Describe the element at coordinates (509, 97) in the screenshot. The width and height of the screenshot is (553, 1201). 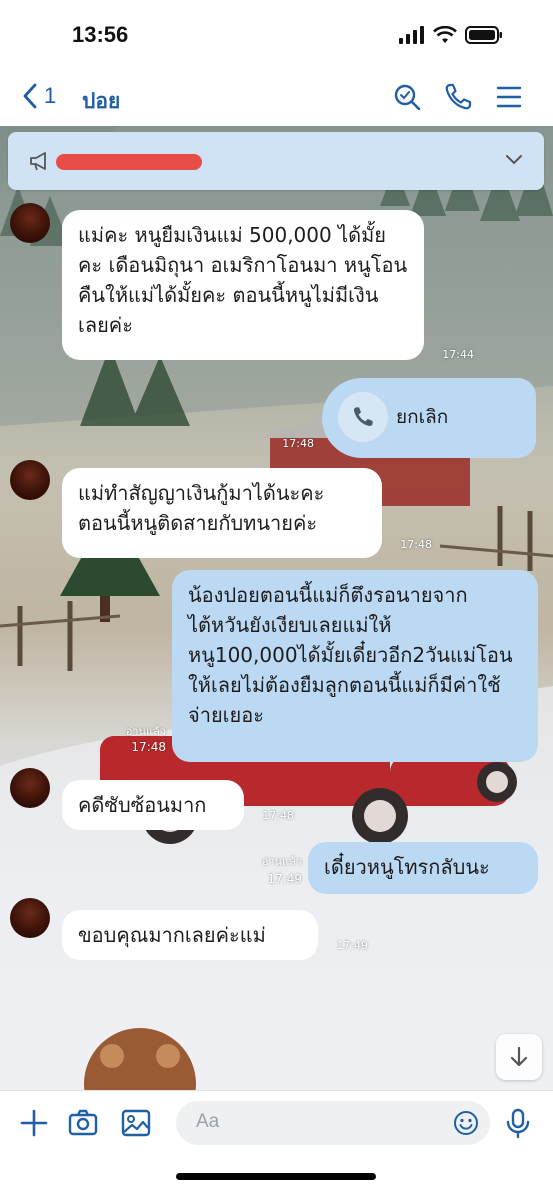
I see `menu-icon` at that location.